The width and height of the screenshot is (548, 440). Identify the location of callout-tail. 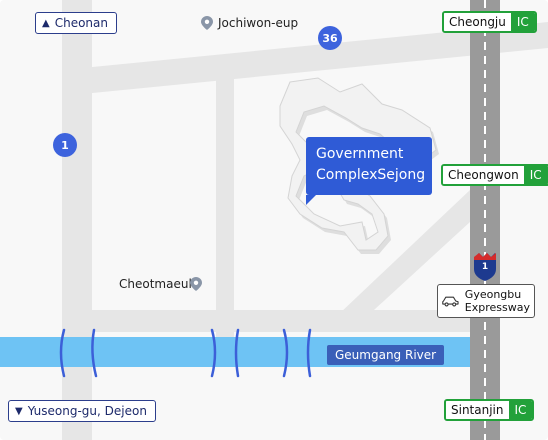
(311, 200).